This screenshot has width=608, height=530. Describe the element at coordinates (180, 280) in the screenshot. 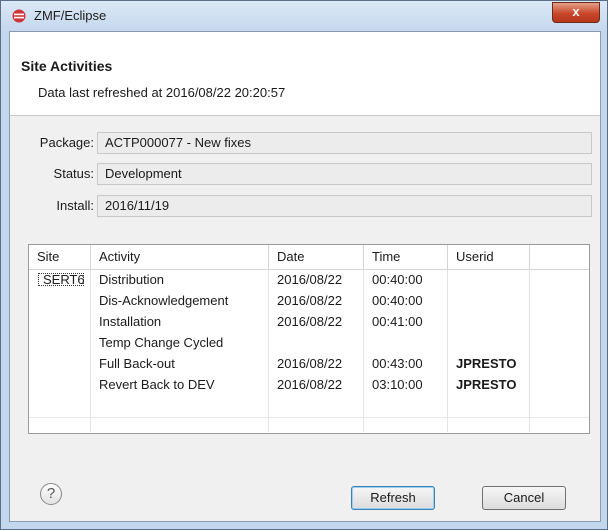

I see `activity-cell: Distribution` at that location.